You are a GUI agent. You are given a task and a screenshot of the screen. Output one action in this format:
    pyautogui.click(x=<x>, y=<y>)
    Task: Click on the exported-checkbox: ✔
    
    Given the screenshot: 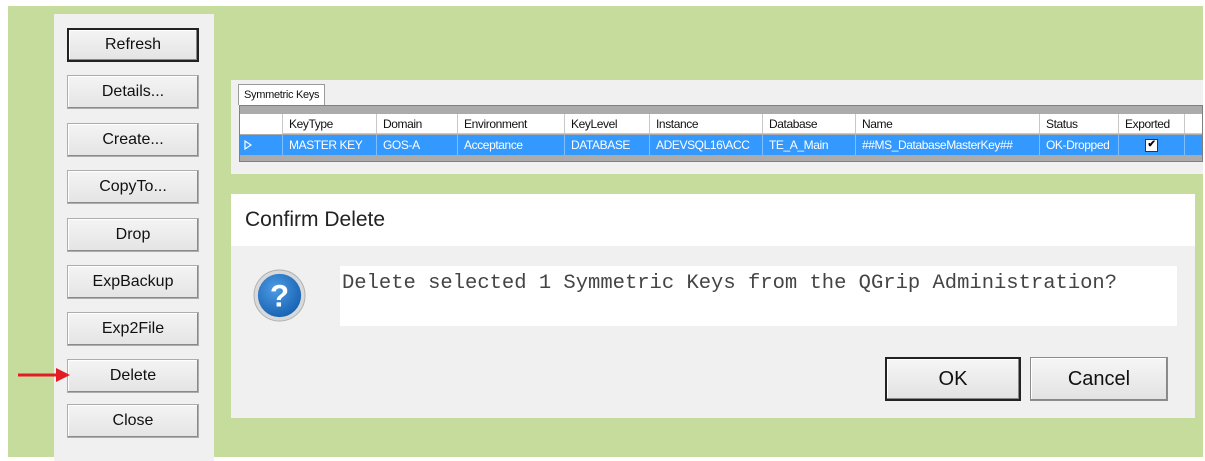 What is the action you would take?
    pyautogui.click(x=1151, y=145)
    